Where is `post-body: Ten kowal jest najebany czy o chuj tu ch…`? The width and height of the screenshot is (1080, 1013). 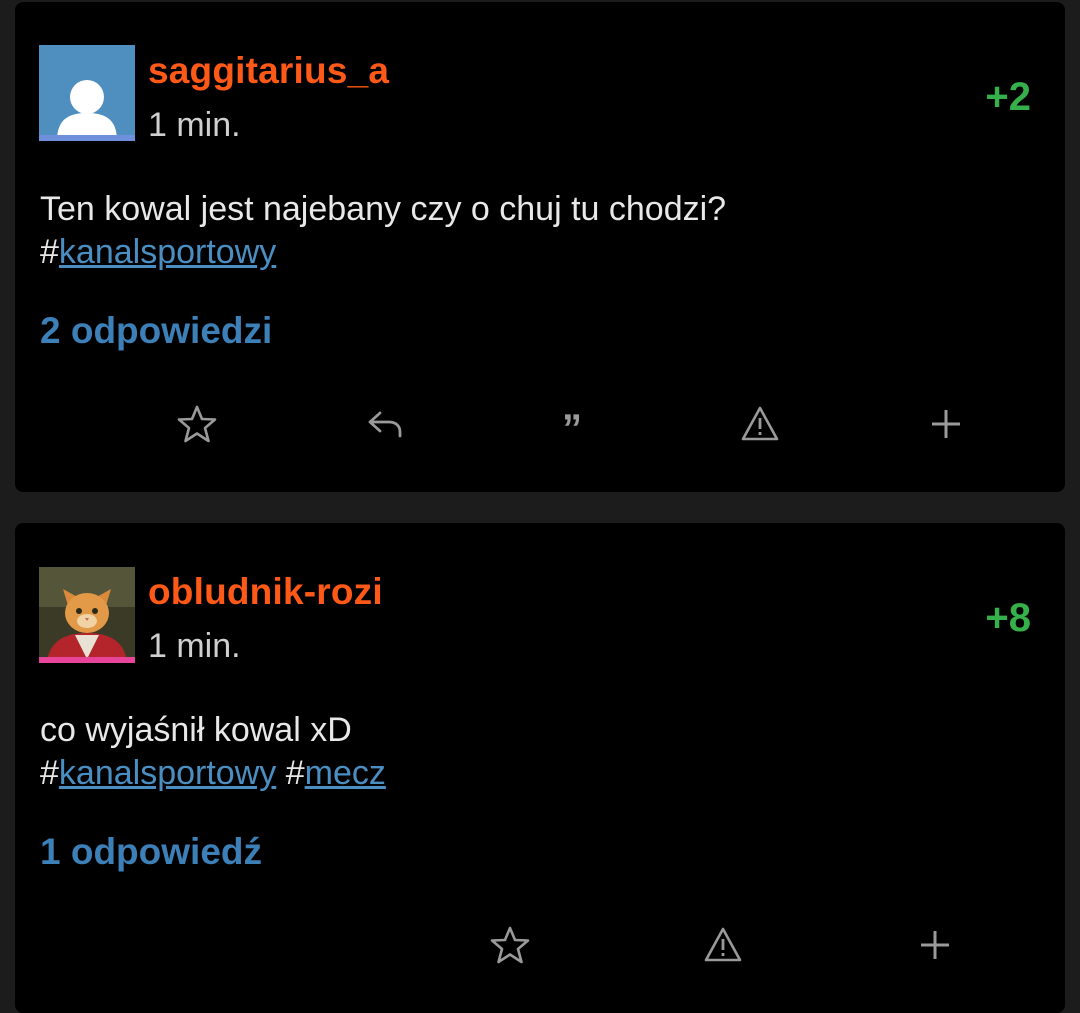 post-body: Ten kowal jest najebany czy o chuj tu ch… is located at coordinates (383, 231).